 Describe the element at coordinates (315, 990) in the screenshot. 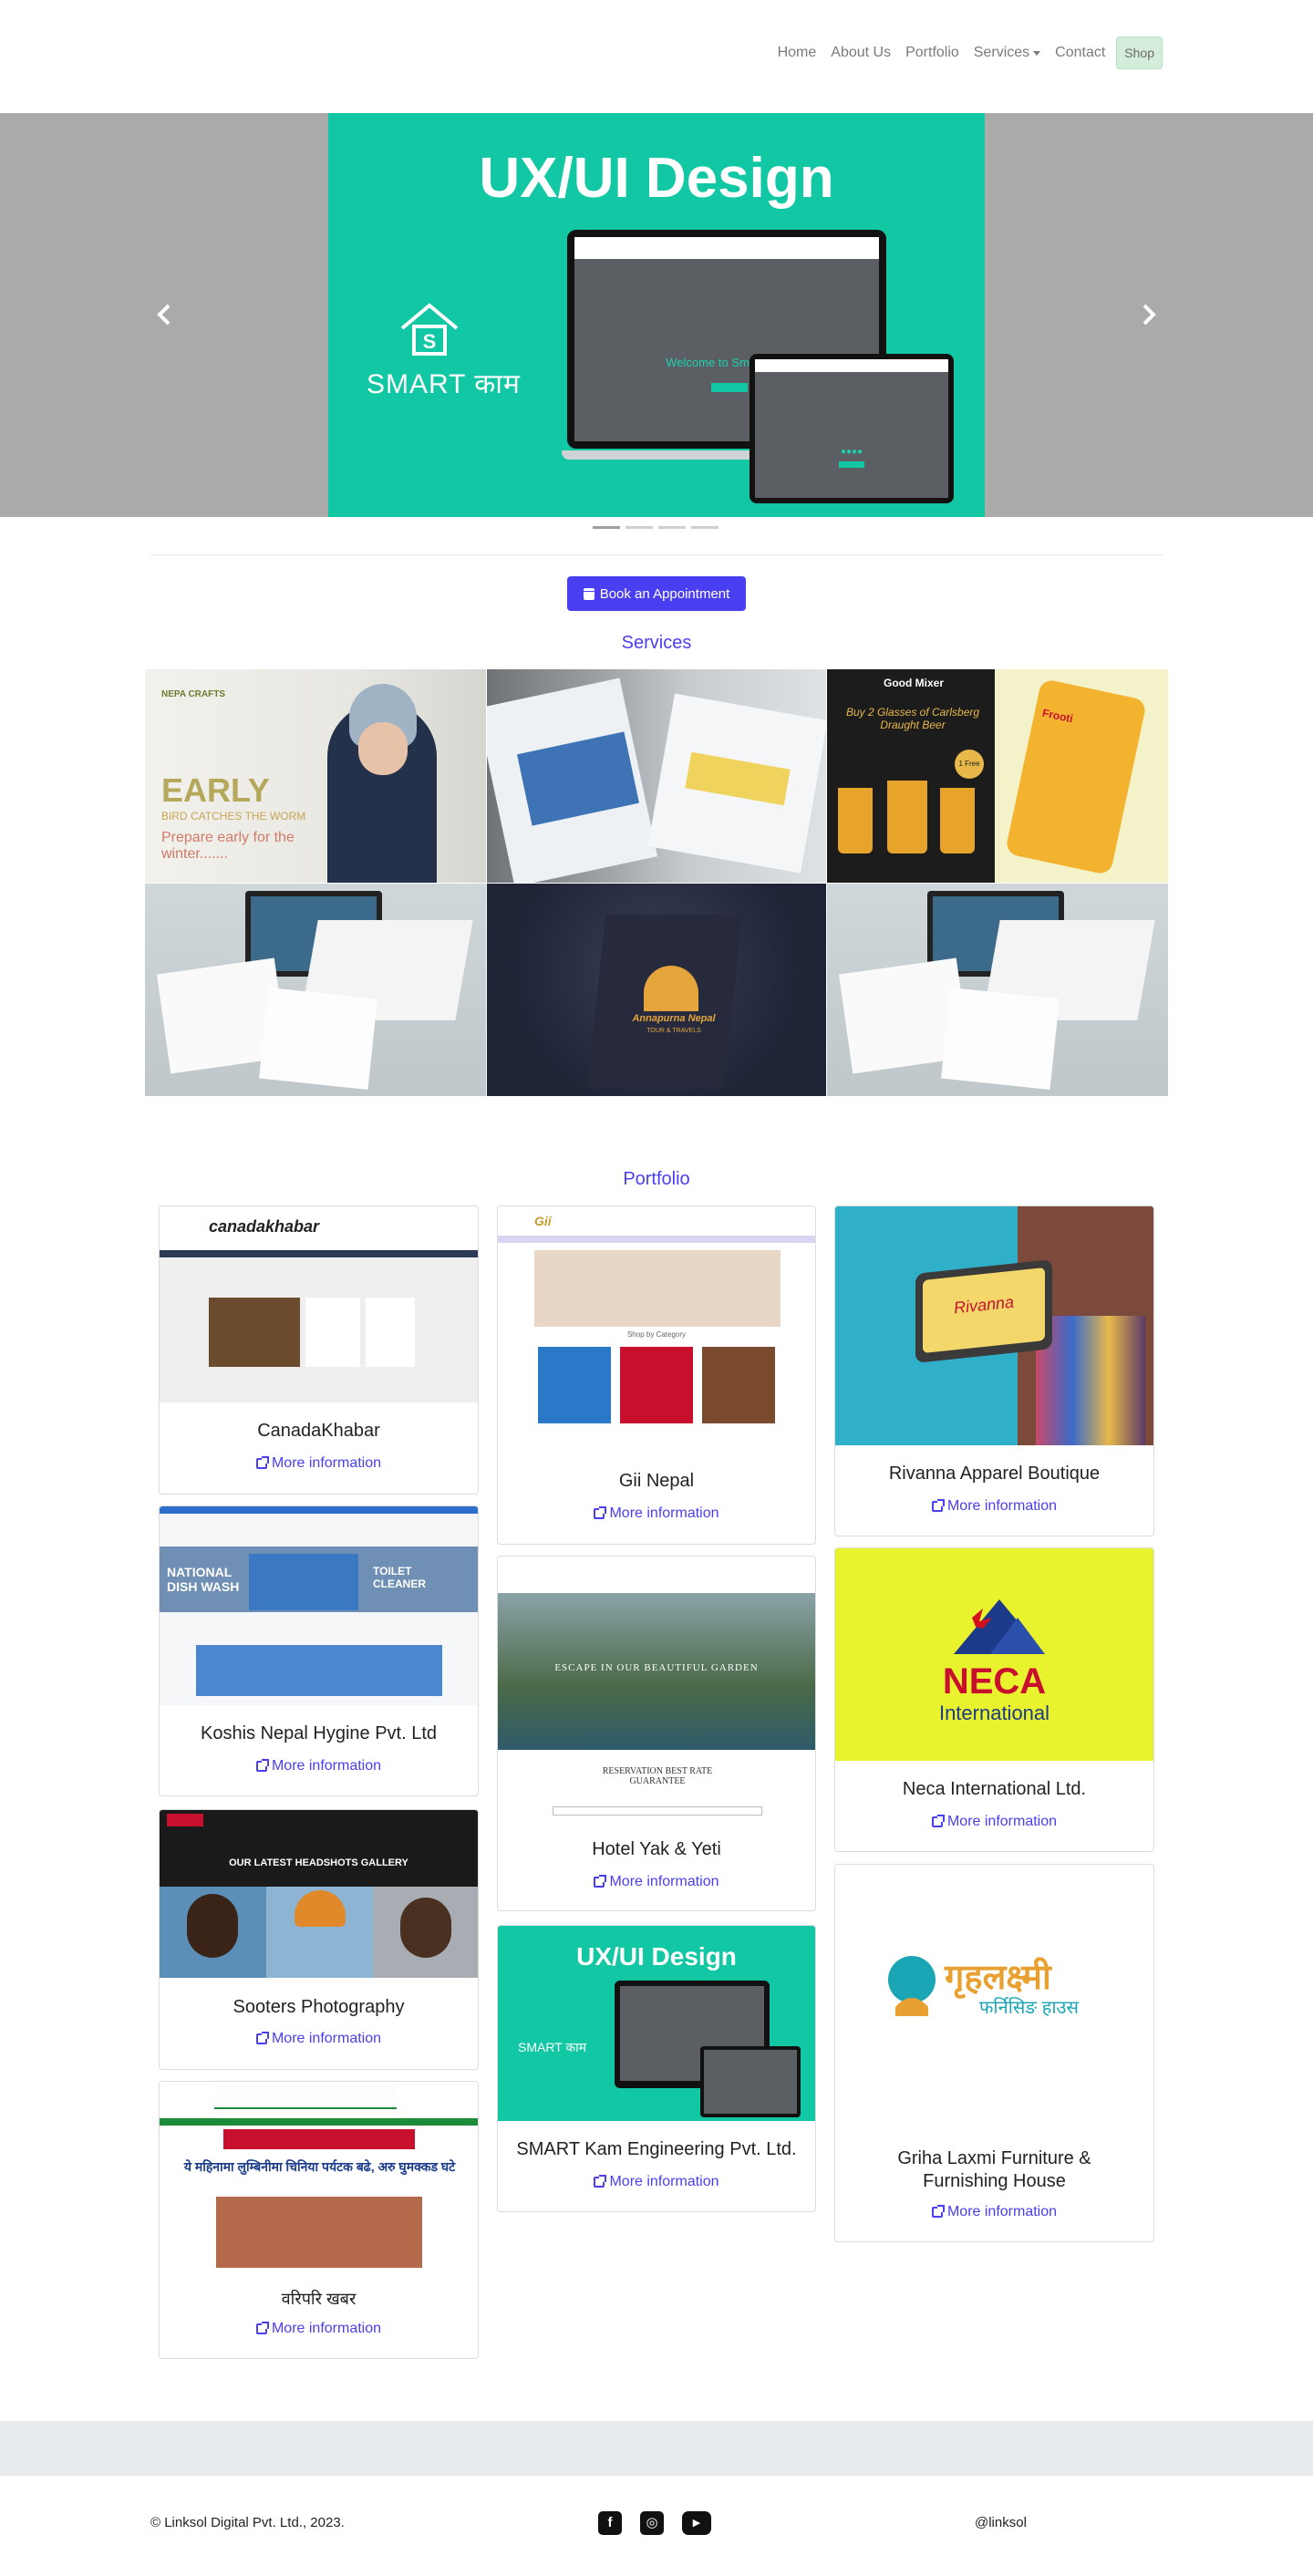

I see `service-image-web-mockup` at that location.